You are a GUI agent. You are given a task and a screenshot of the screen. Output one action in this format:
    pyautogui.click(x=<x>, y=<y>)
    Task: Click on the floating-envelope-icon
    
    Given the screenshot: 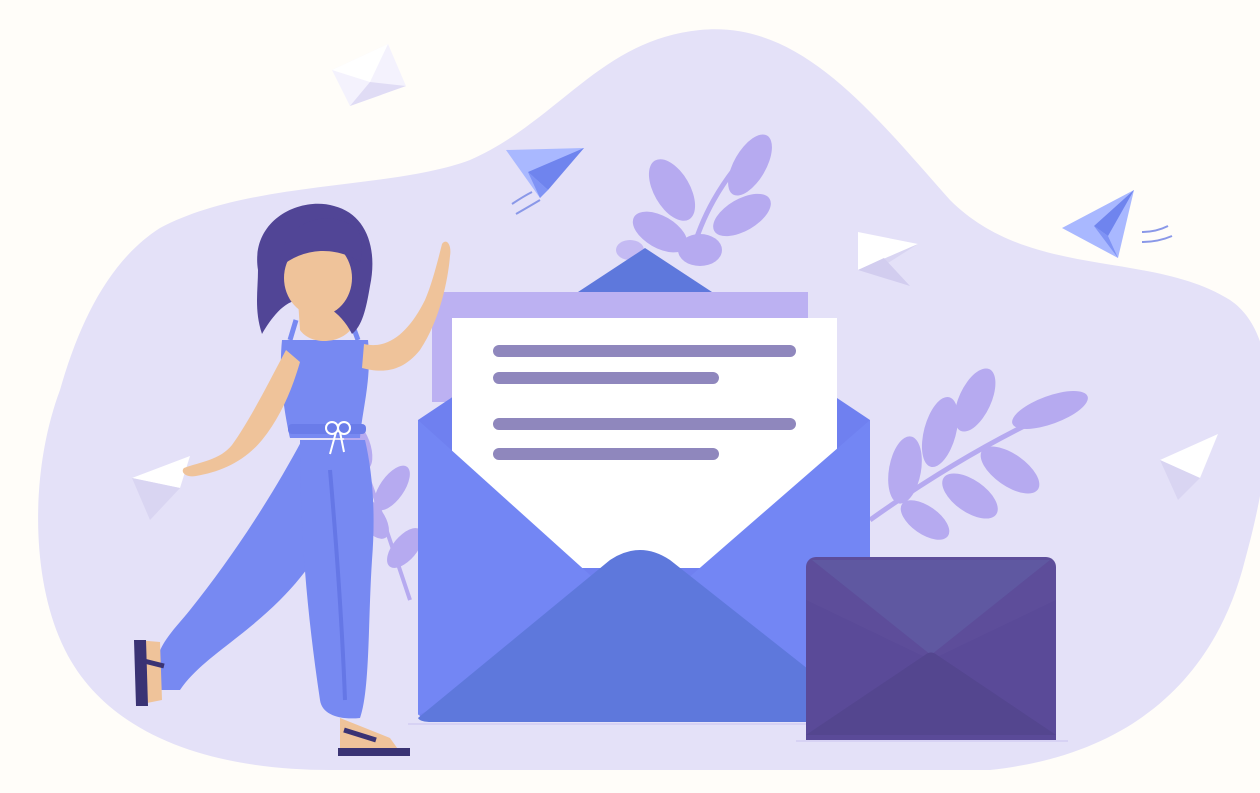 What is the action you would take?
    pyautogui.click(x=369, y=75)
    